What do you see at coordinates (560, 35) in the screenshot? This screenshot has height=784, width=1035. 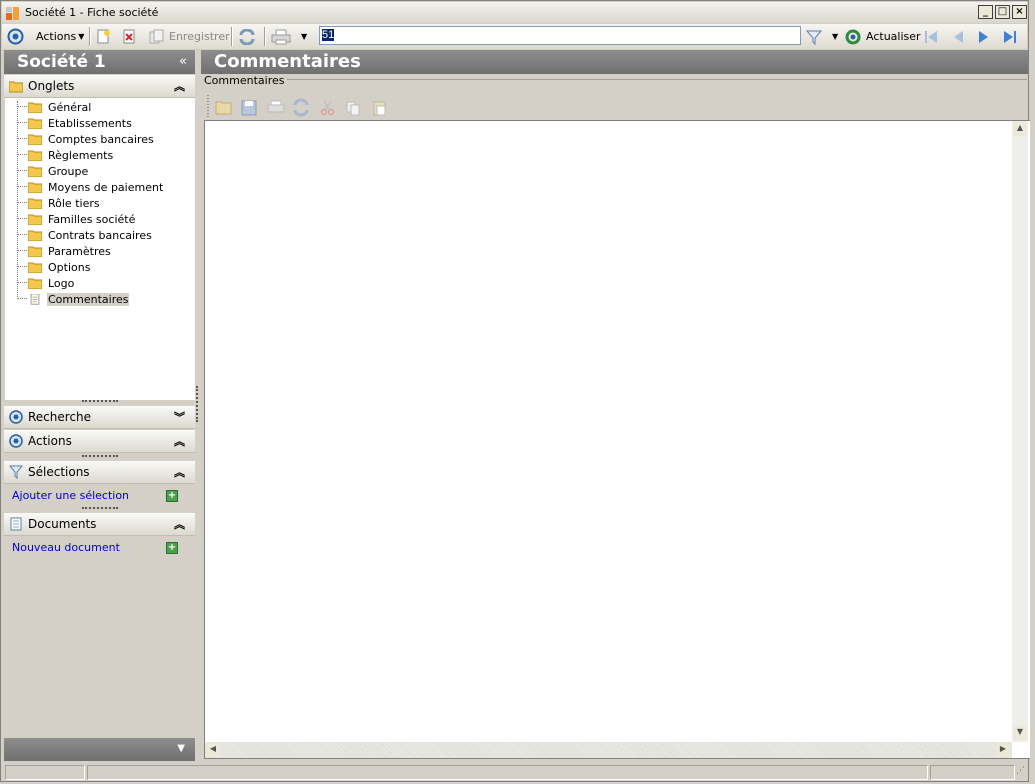 I see `search-input: 51` at bounding box center [560, 35].